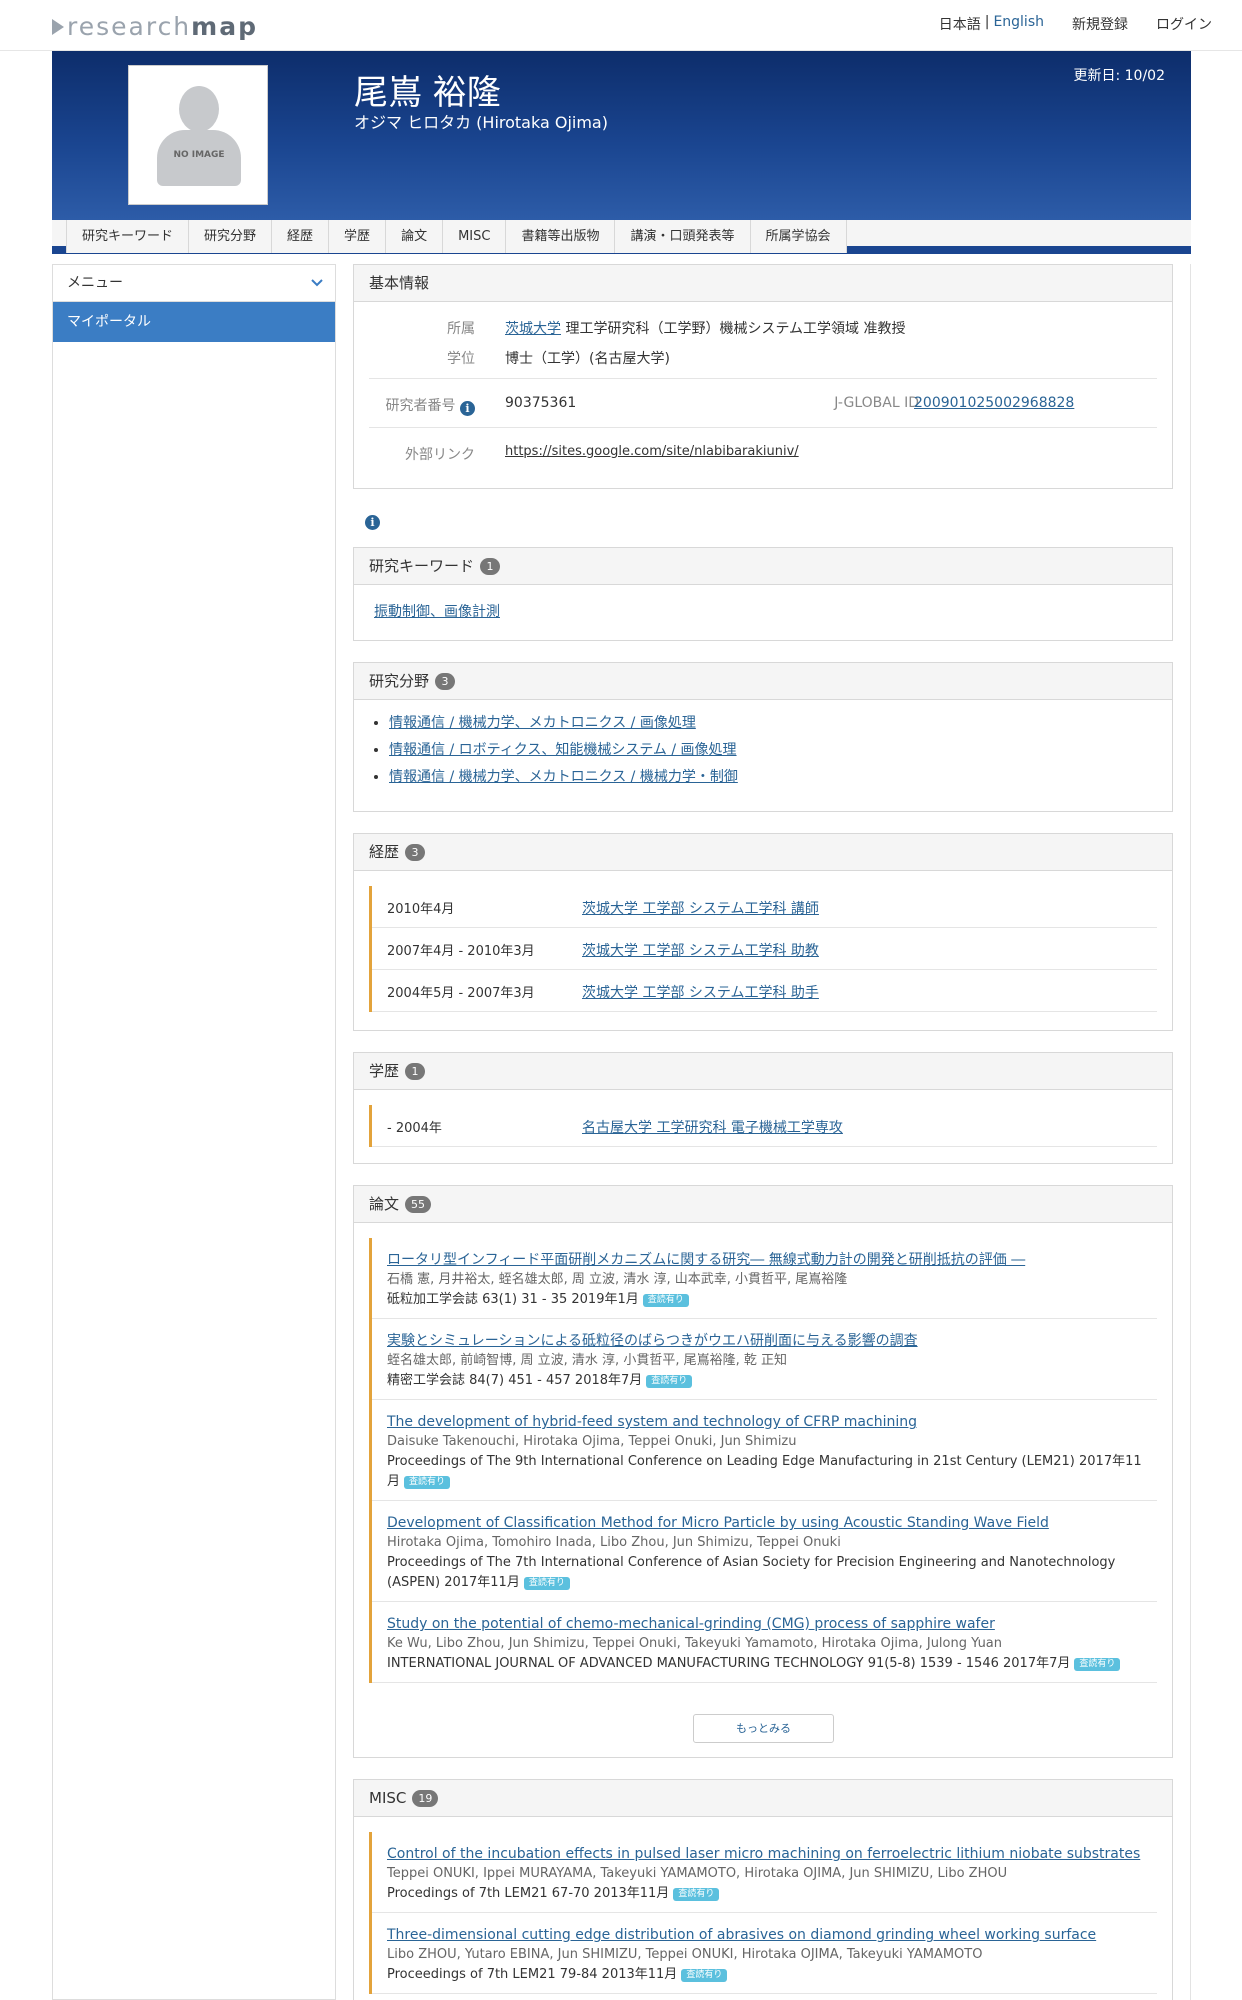 The width and height of the screenshot is (1242, 2000). I want to click on sidebar-item-label: マイポータル, so click(109, 322).